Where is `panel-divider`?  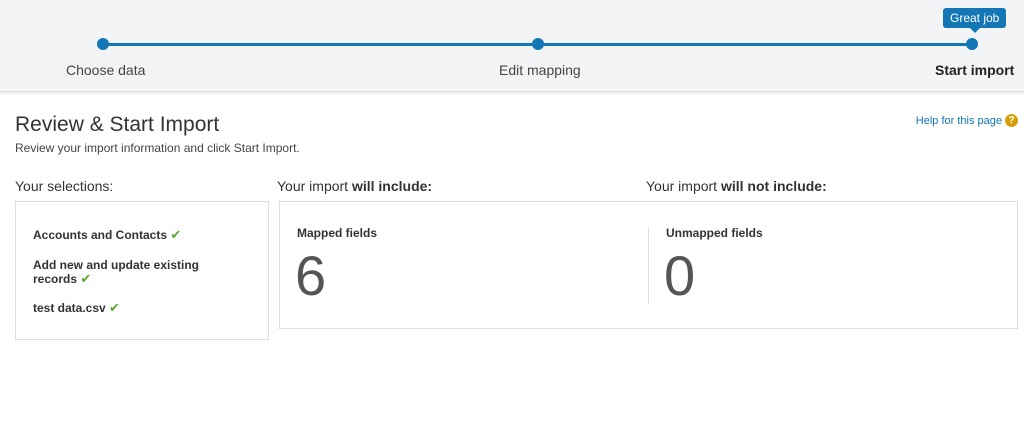
panel-divider is located at coordinates (648, 266).